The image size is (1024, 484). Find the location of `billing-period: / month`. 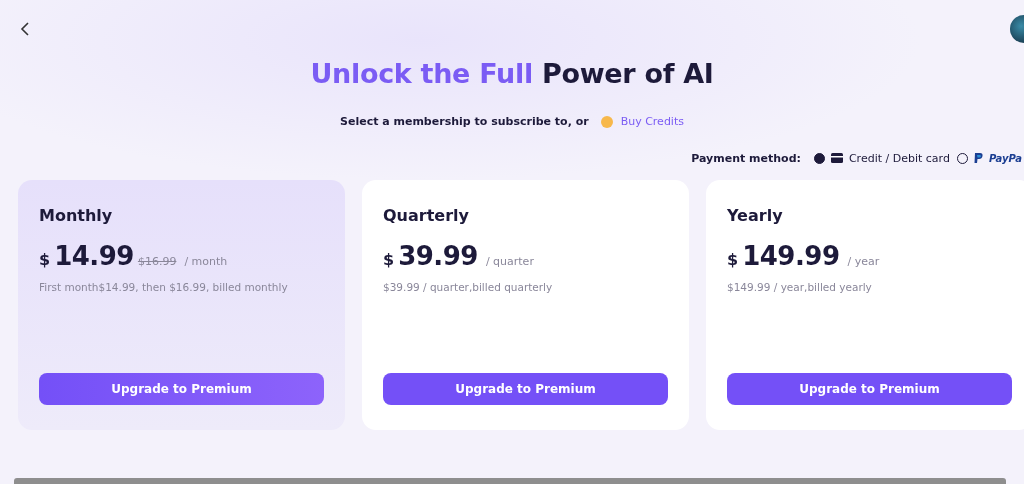

billing-period: / month is located at coordinates (206, 261).